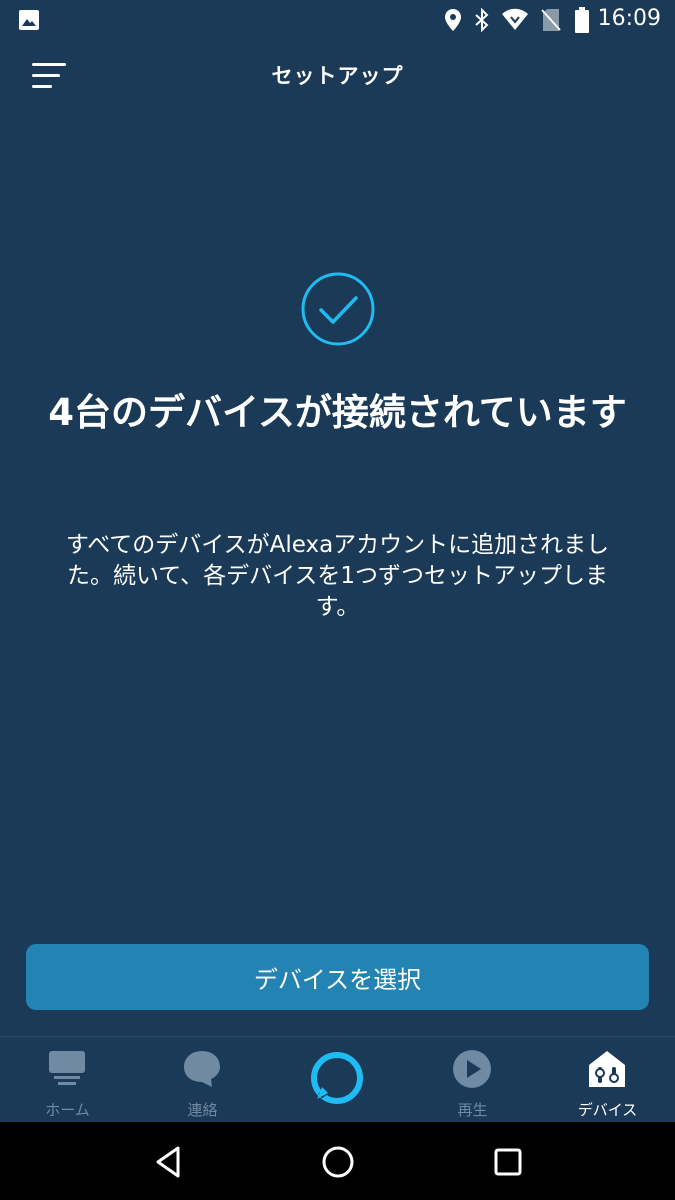 The image size is (675, 1200). What do you see at coordinates (607, 1110) in the screenshot?
I see `nav-label-devices: デバイス` at bounding box center [607, 1110].